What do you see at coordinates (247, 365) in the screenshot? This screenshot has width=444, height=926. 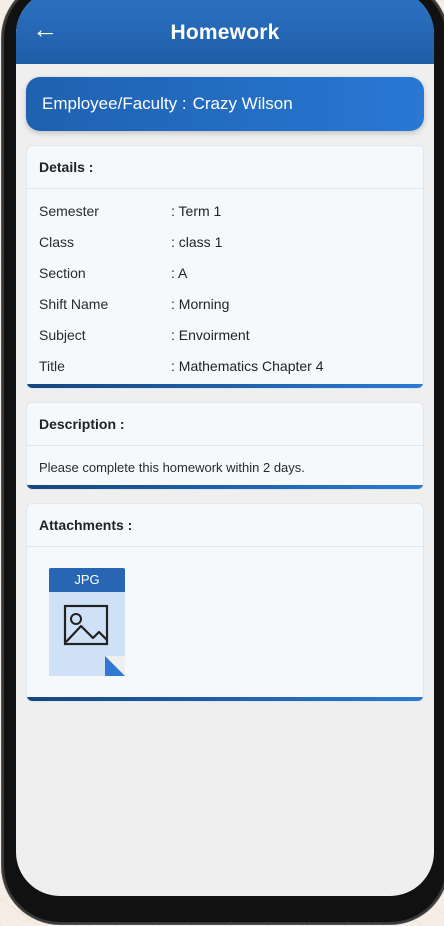 I see `detail-value: : Mathematics Chapter 4` at bounding box center [247, 365].